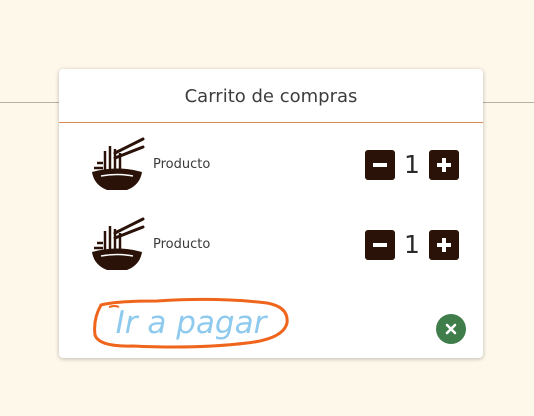 This screenshot has width=534, height=416. I want to click on close-button, so click(451, 329).